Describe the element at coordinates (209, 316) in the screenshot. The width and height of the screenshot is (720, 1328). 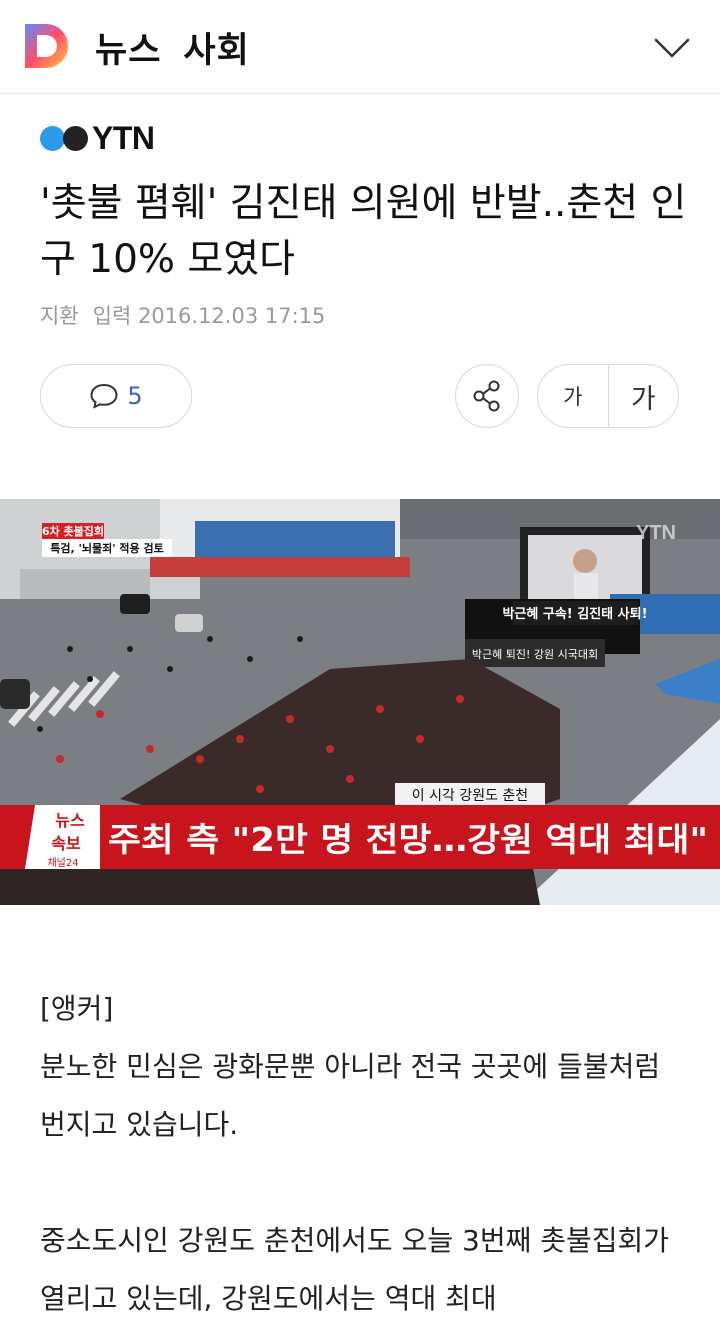
I see `article-date: 입력 2016.12.03 17:15` at that location.